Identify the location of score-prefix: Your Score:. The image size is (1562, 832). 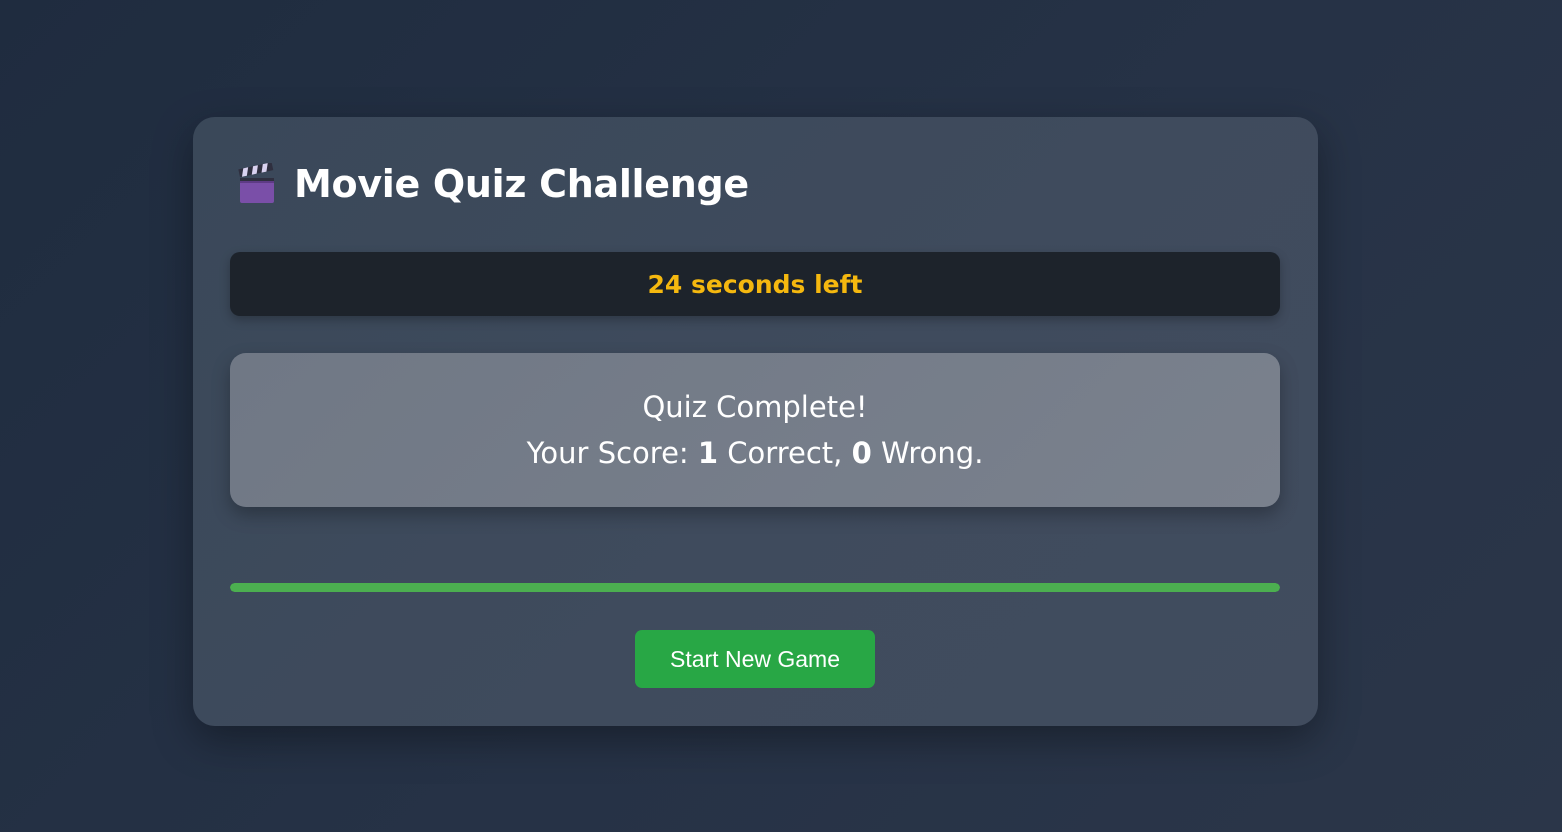
(612, 453).